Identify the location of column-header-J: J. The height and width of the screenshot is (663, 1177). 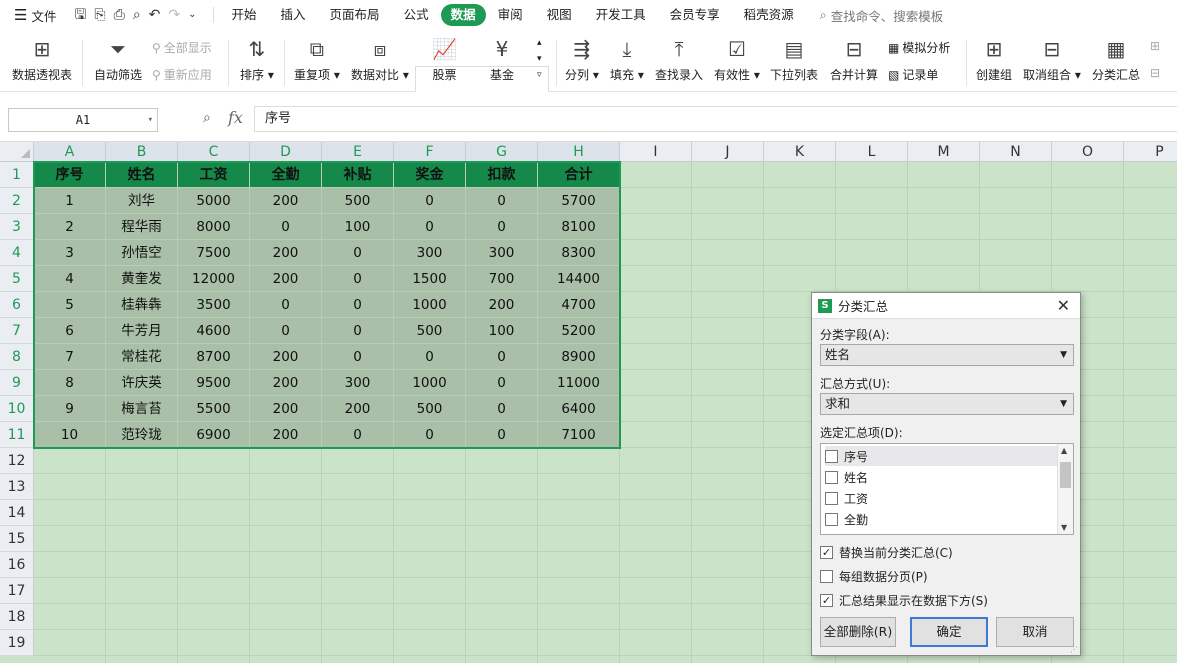
(728, 152).